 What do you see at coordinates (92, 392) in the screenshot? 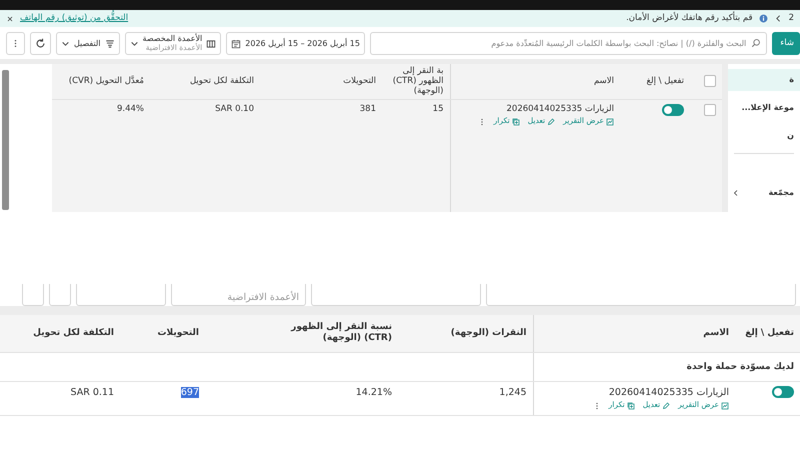
I see `table-cell: SAR 0.11` at bounding box center [92, 392].